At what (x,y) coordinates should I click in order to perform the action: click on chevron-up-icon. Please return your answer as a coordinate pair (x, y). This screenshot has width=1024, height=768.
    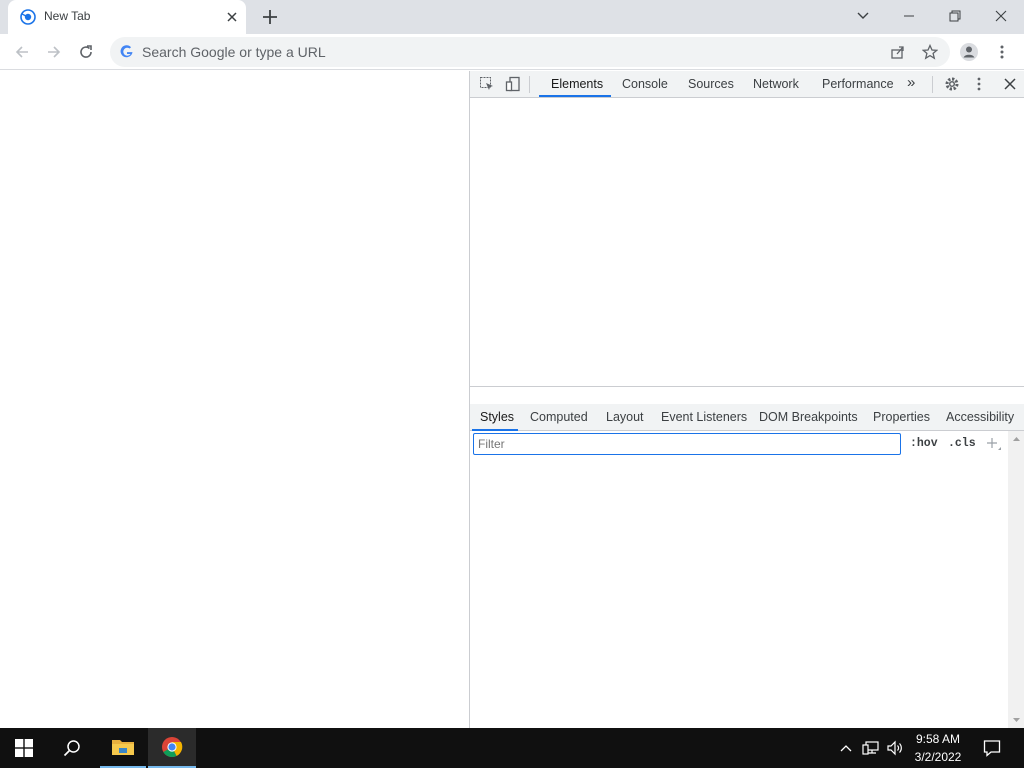
    Looking at the image, I should click on (846, 748).